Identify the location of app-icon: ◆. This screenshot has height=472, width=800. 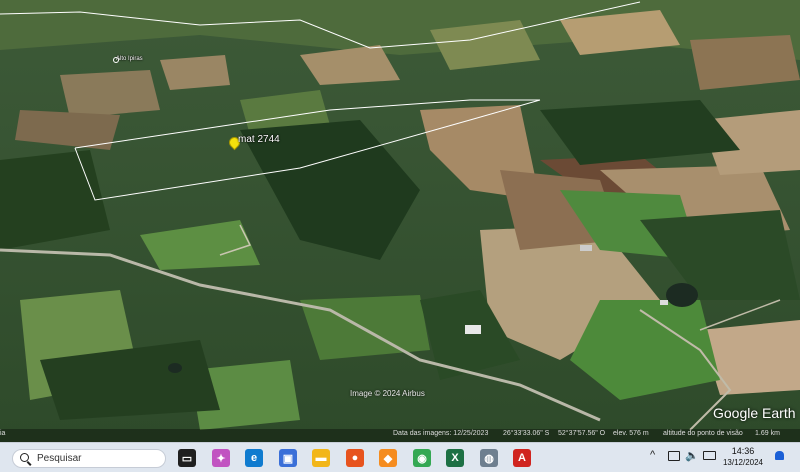
(388, 458).